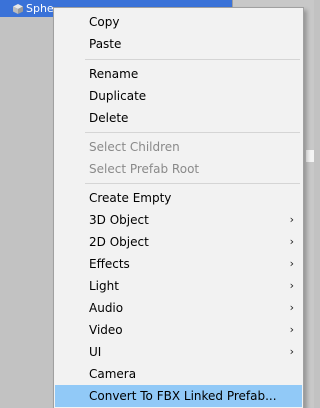  What do you see at coordinates (178, 198) in the screenshot?
I see `menu-item-create-empty: Create Empty` at bounding box center [178, 198].